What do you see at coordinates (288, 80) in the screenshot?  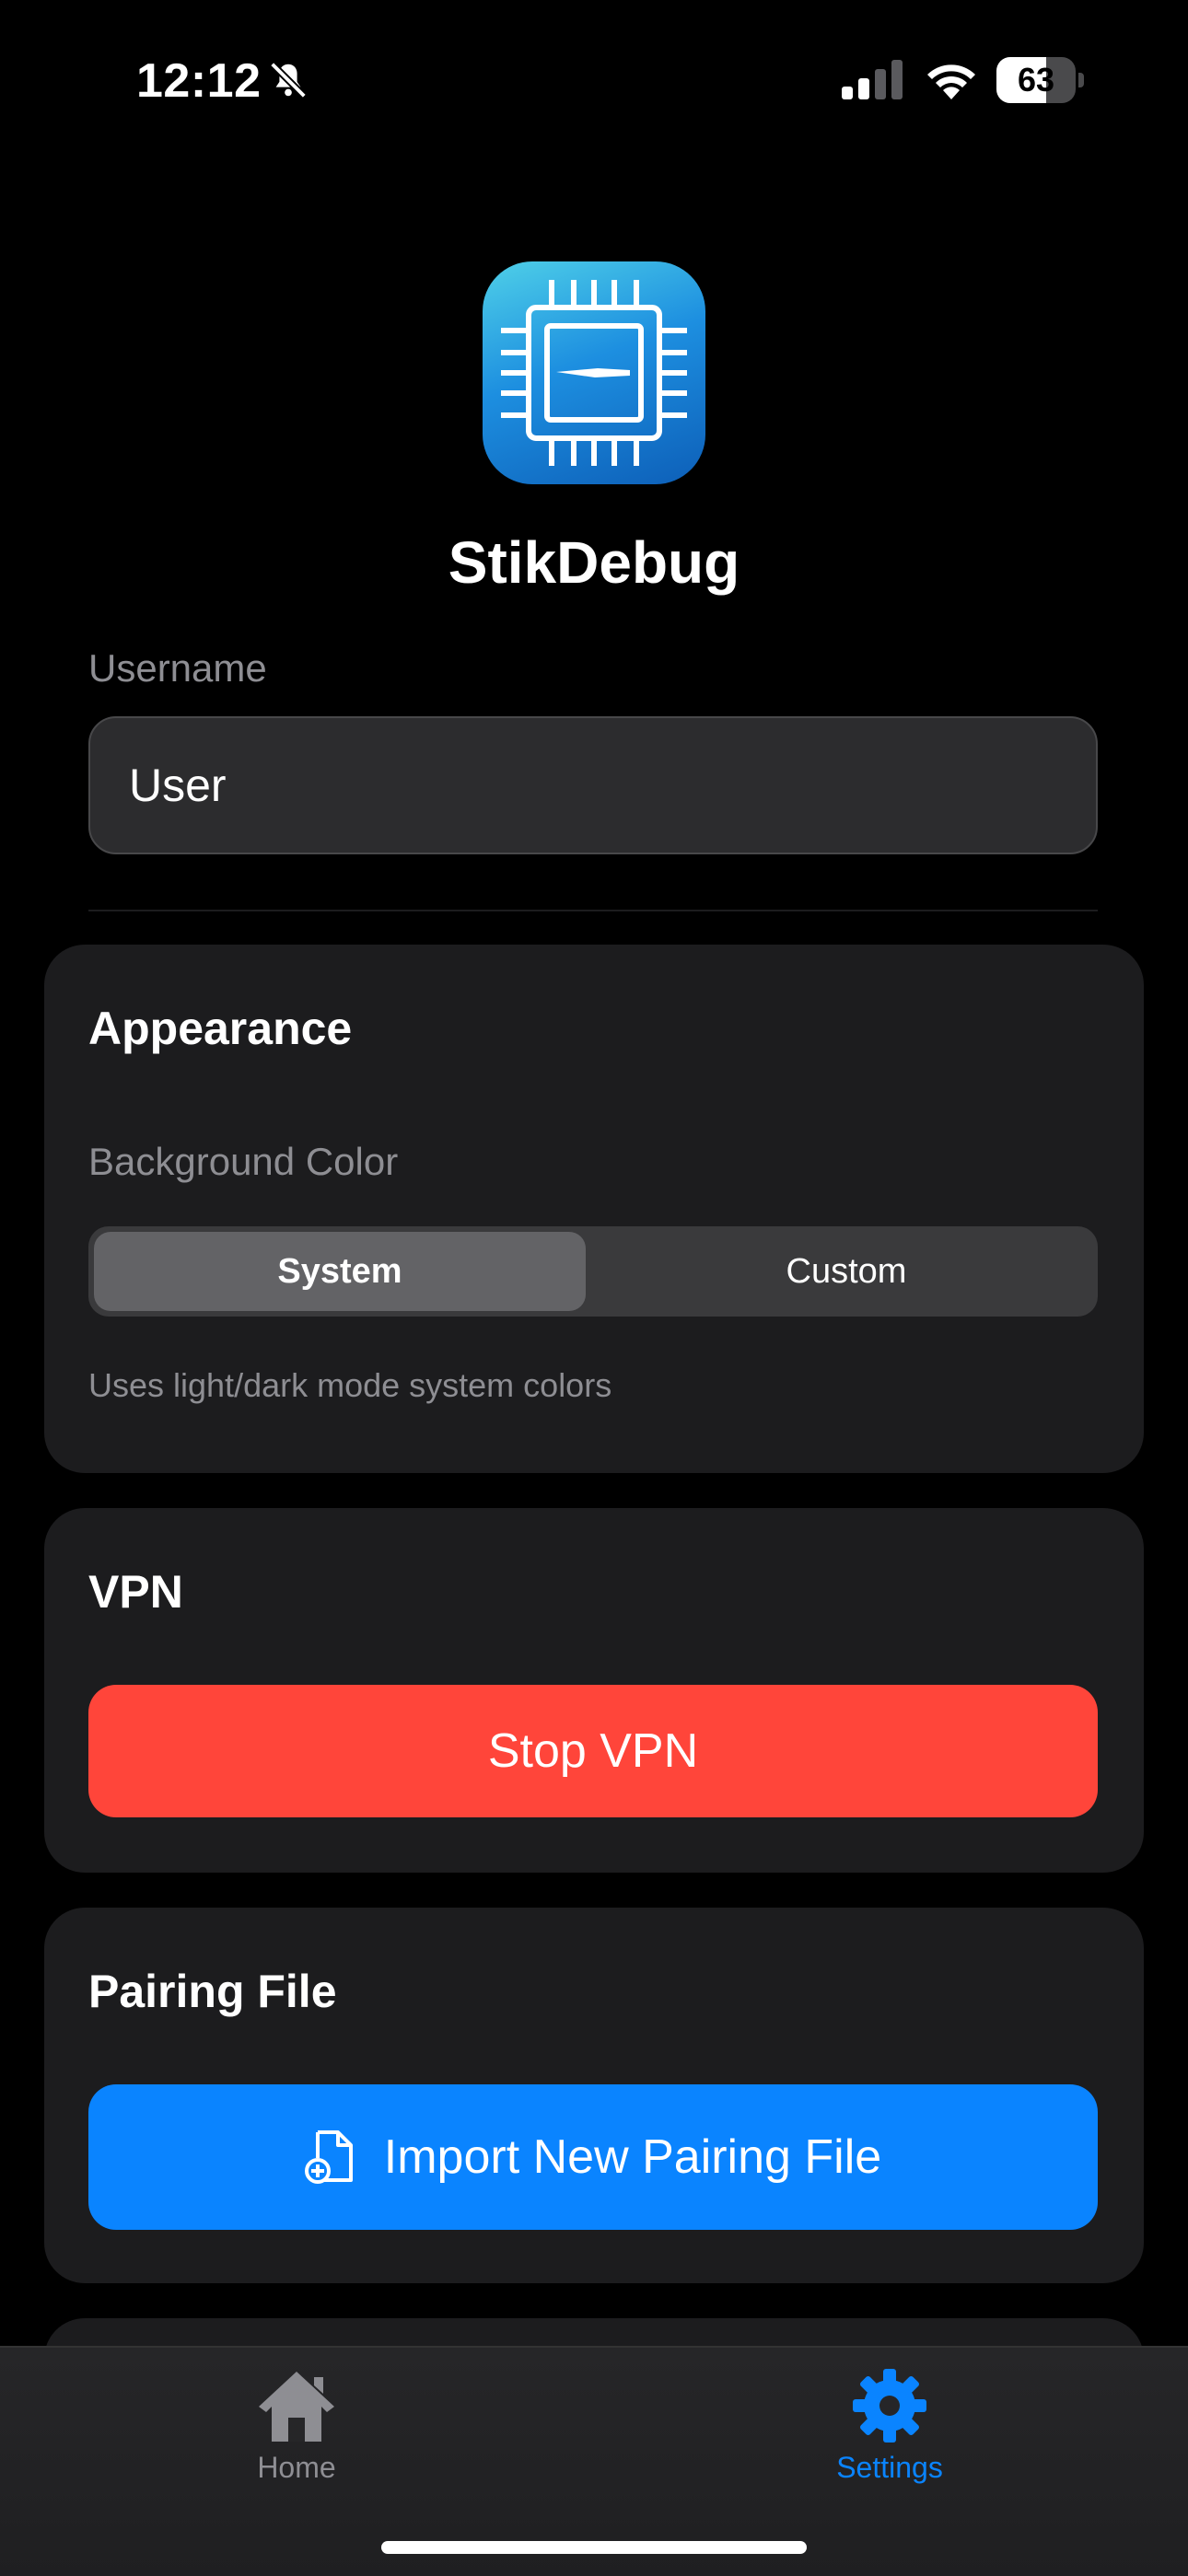 I see `bell-slash-icon` at bounding box center [288, 80].